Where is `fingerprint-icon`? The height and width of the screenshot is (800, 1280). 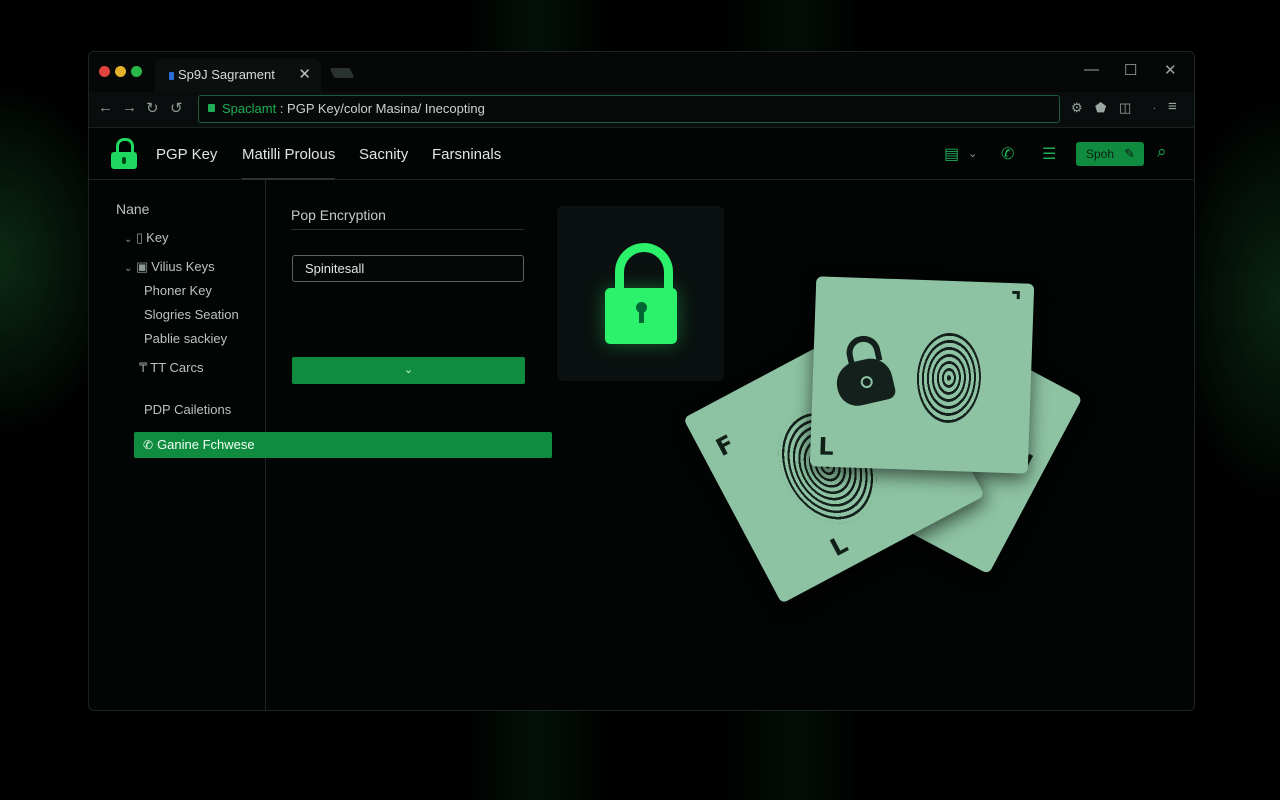
fingerprint-icon is located at coordinates (949, 378).